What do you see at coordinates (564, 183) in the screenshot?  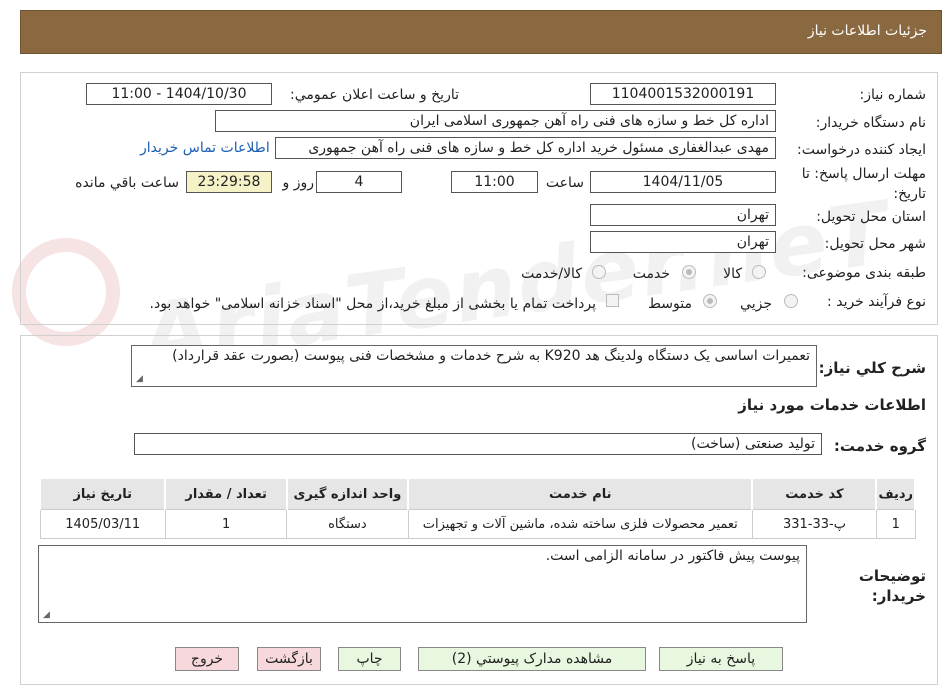 I see `deadline-time-label: ساعت` at bounding box center [564, 183].